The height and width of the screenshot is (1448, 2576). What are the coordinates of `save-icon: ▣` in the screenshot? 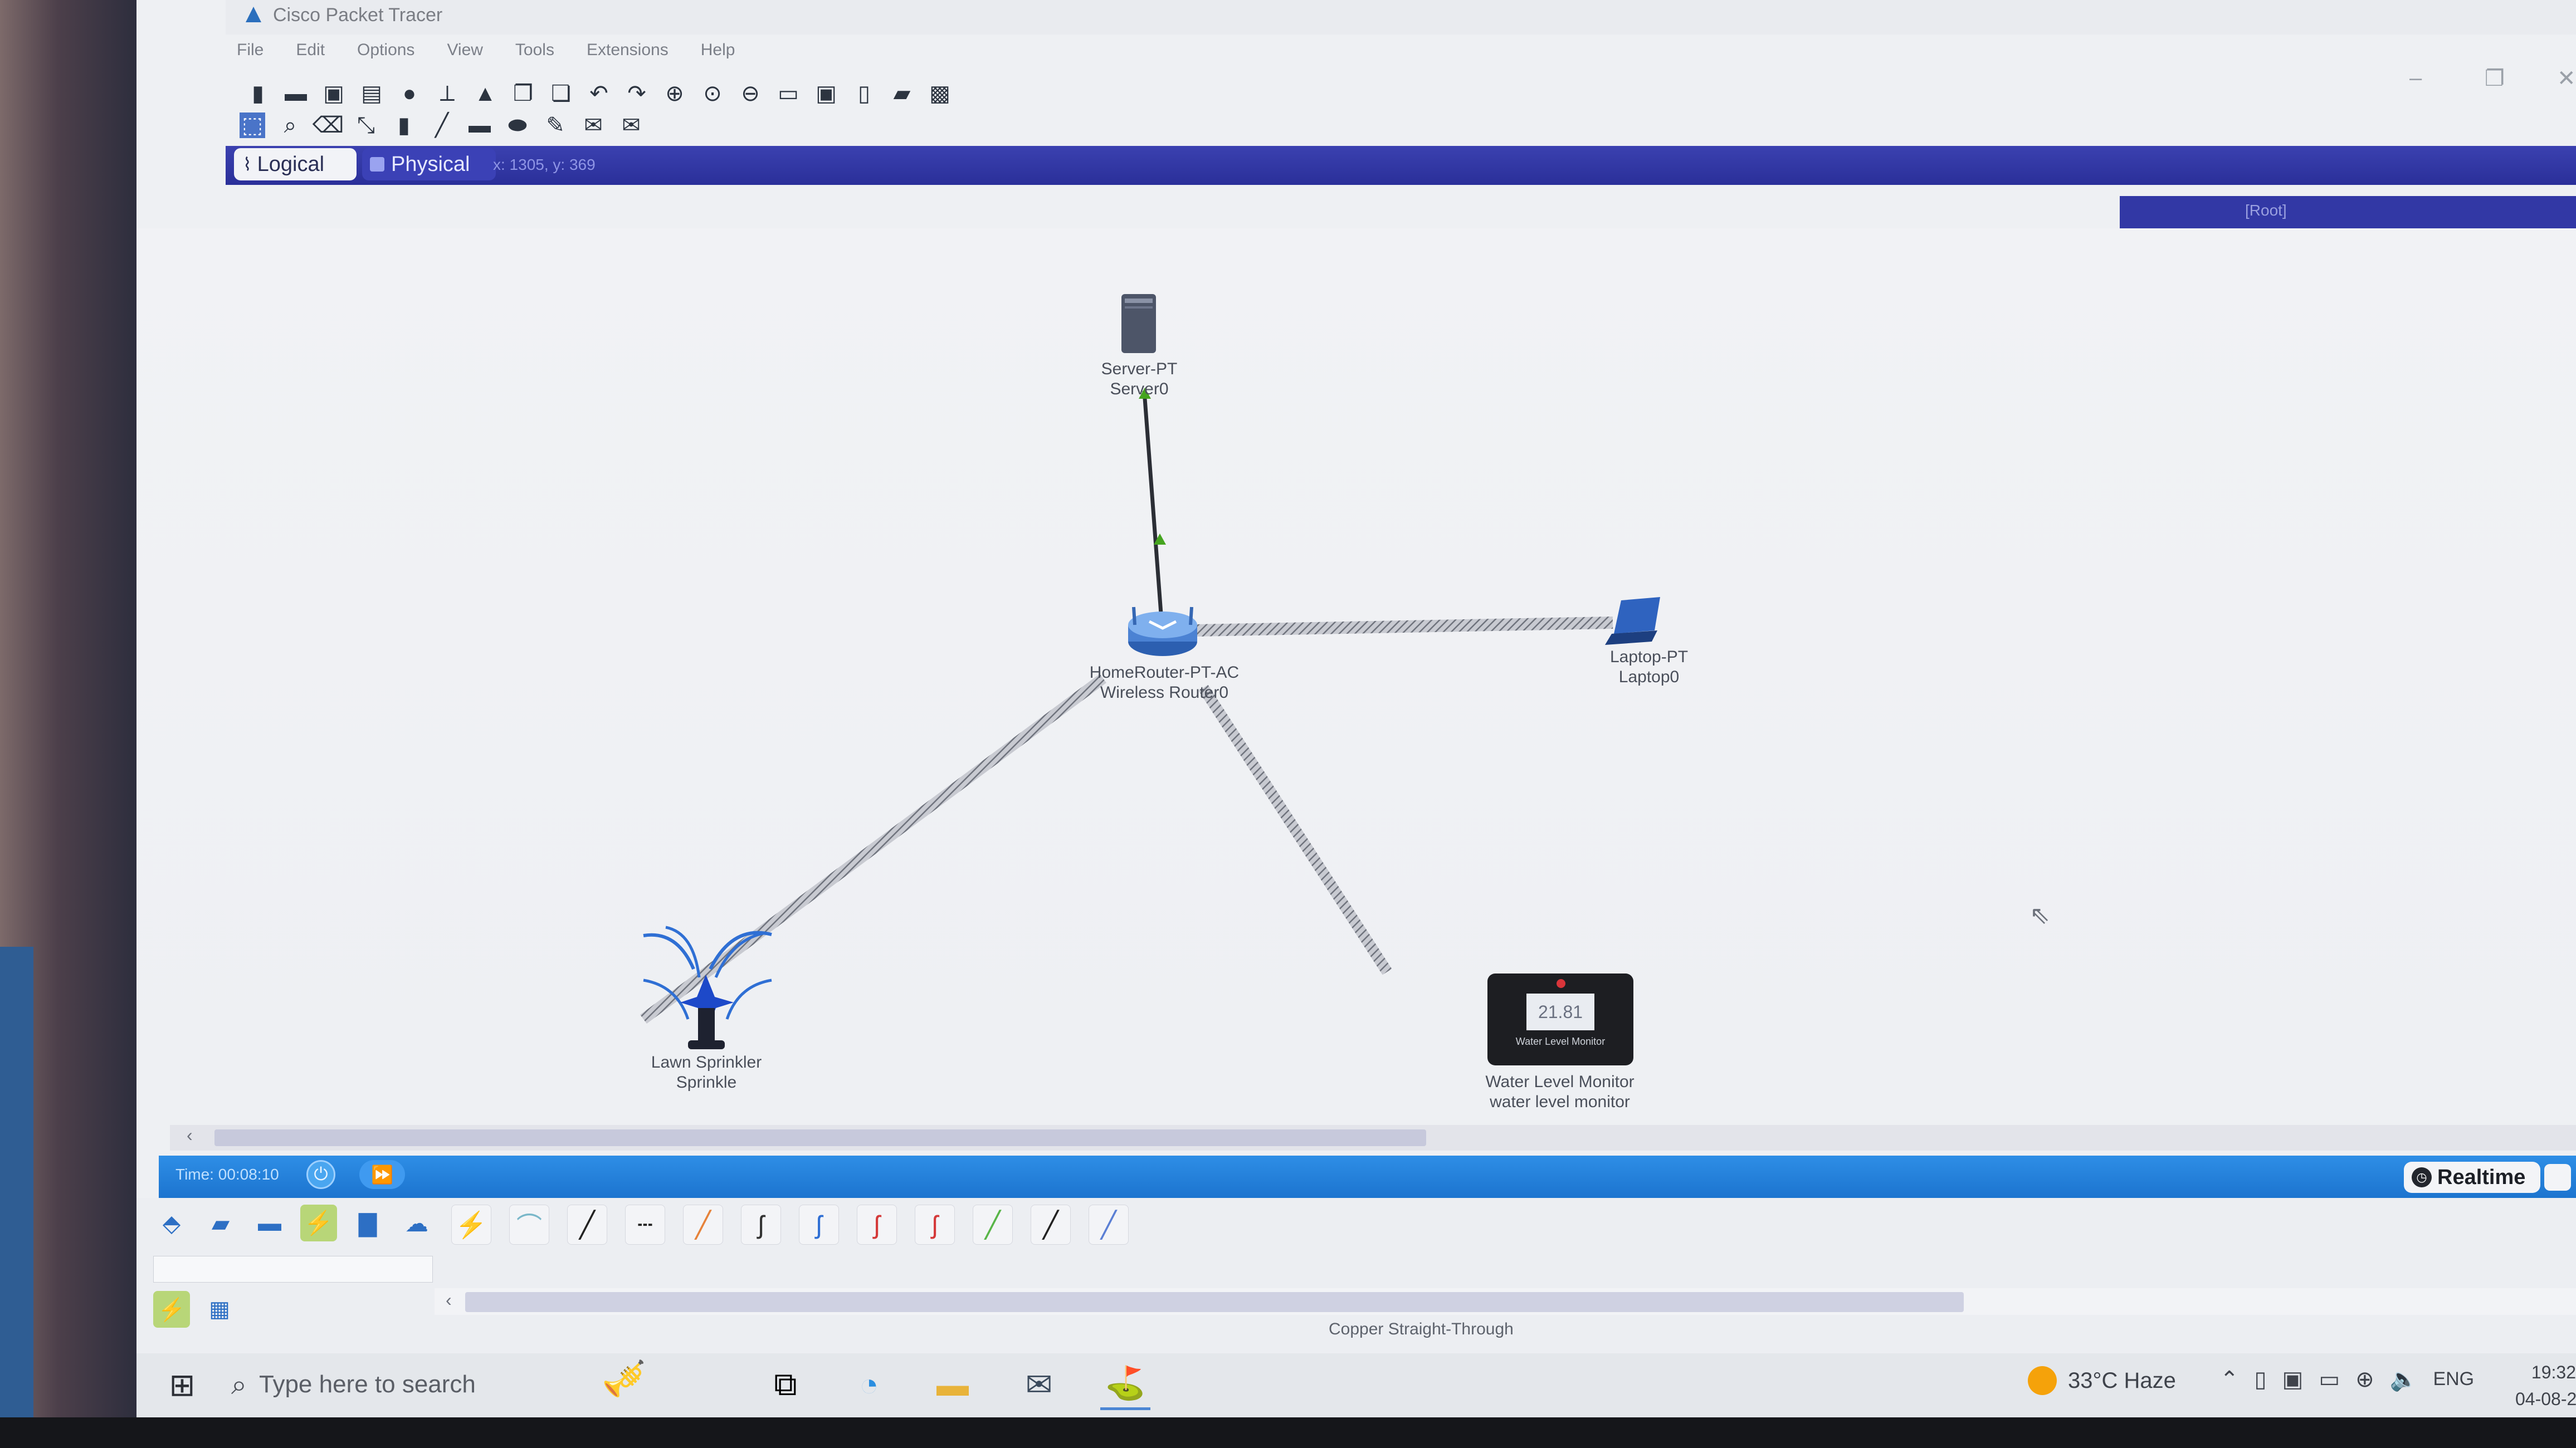 It's located at (334, 94).